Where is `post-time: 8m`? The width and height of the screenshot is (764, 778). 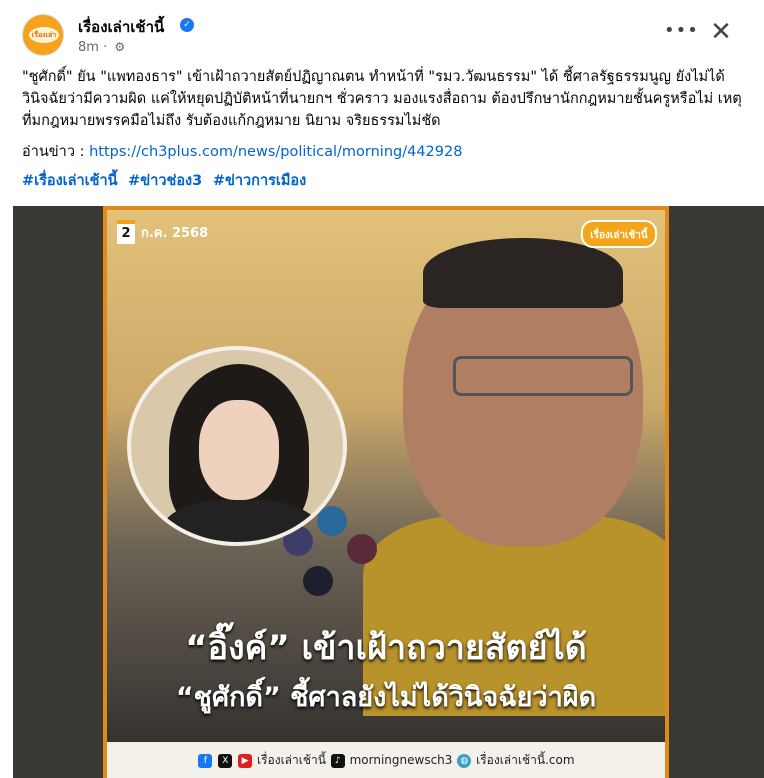
post-time: 8m is located at coordinates (88, 47).